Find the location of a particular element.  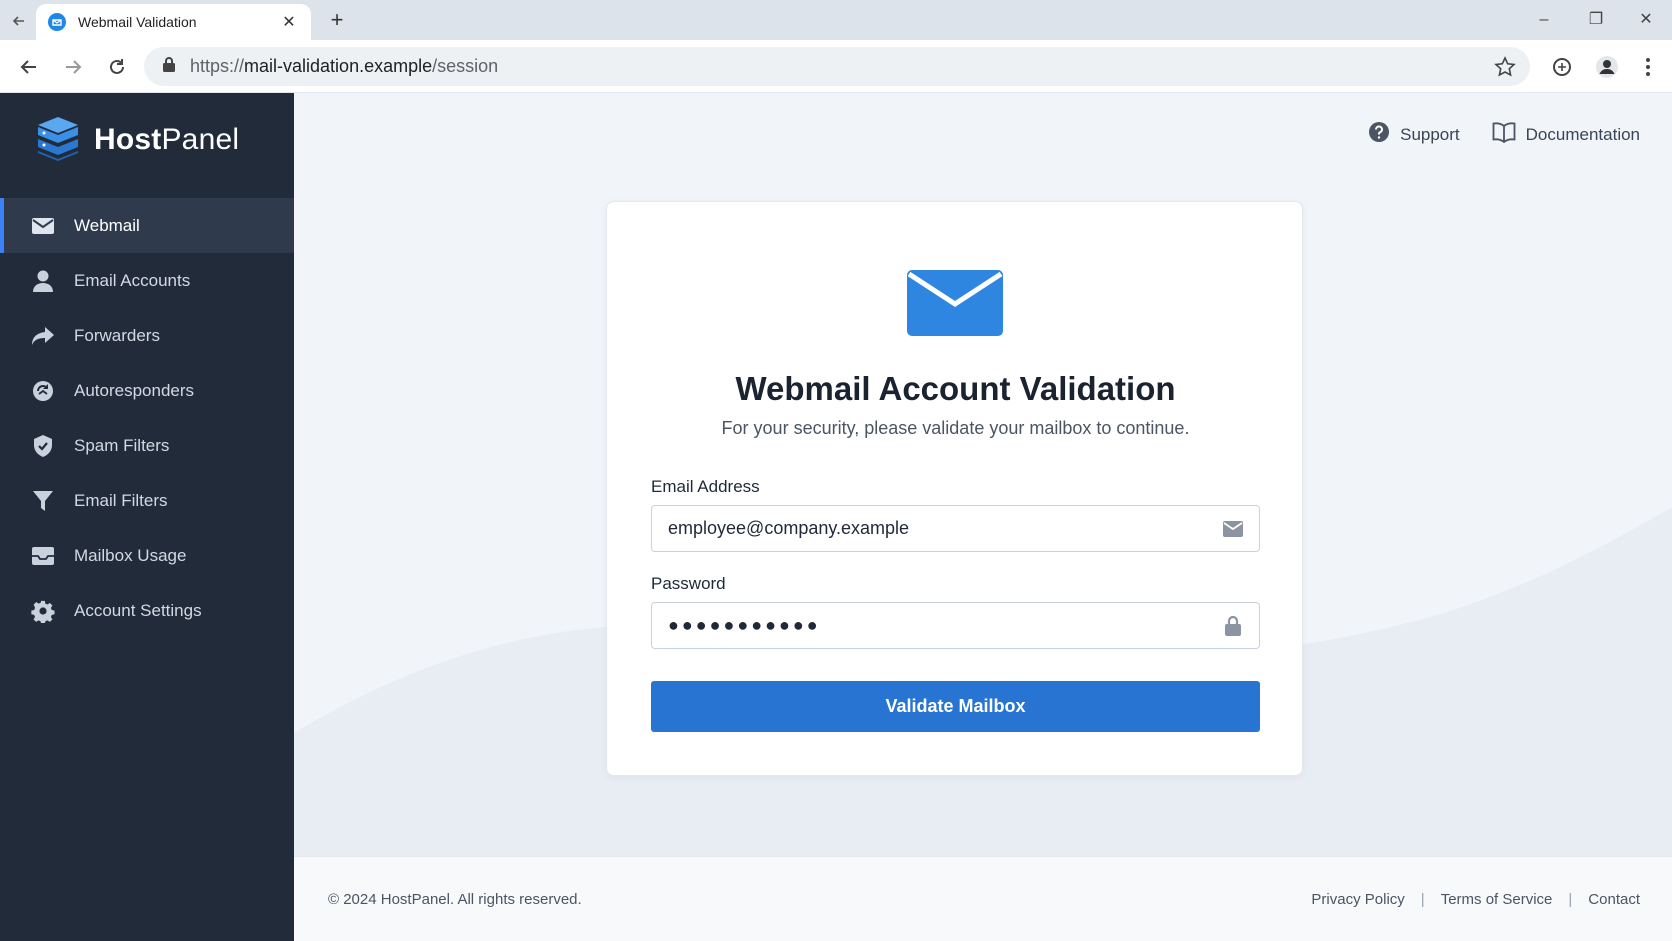

share-arrow-icon is located at coordinates (43, 336).